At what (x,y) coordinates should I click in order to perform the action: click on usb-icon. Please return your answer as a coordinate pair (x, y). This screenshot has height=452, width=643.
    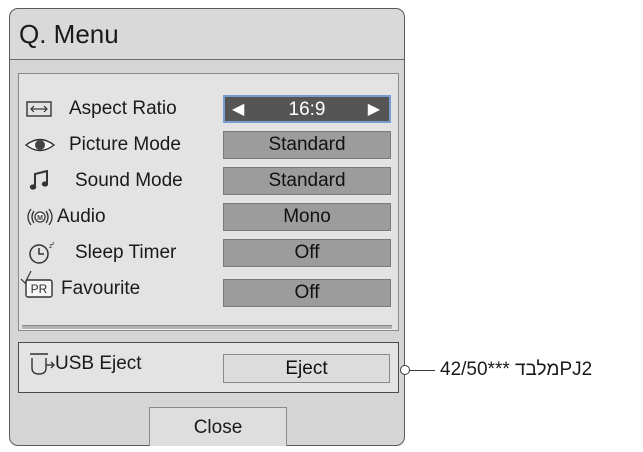
    Looking at the image, I should click on (42, 364).